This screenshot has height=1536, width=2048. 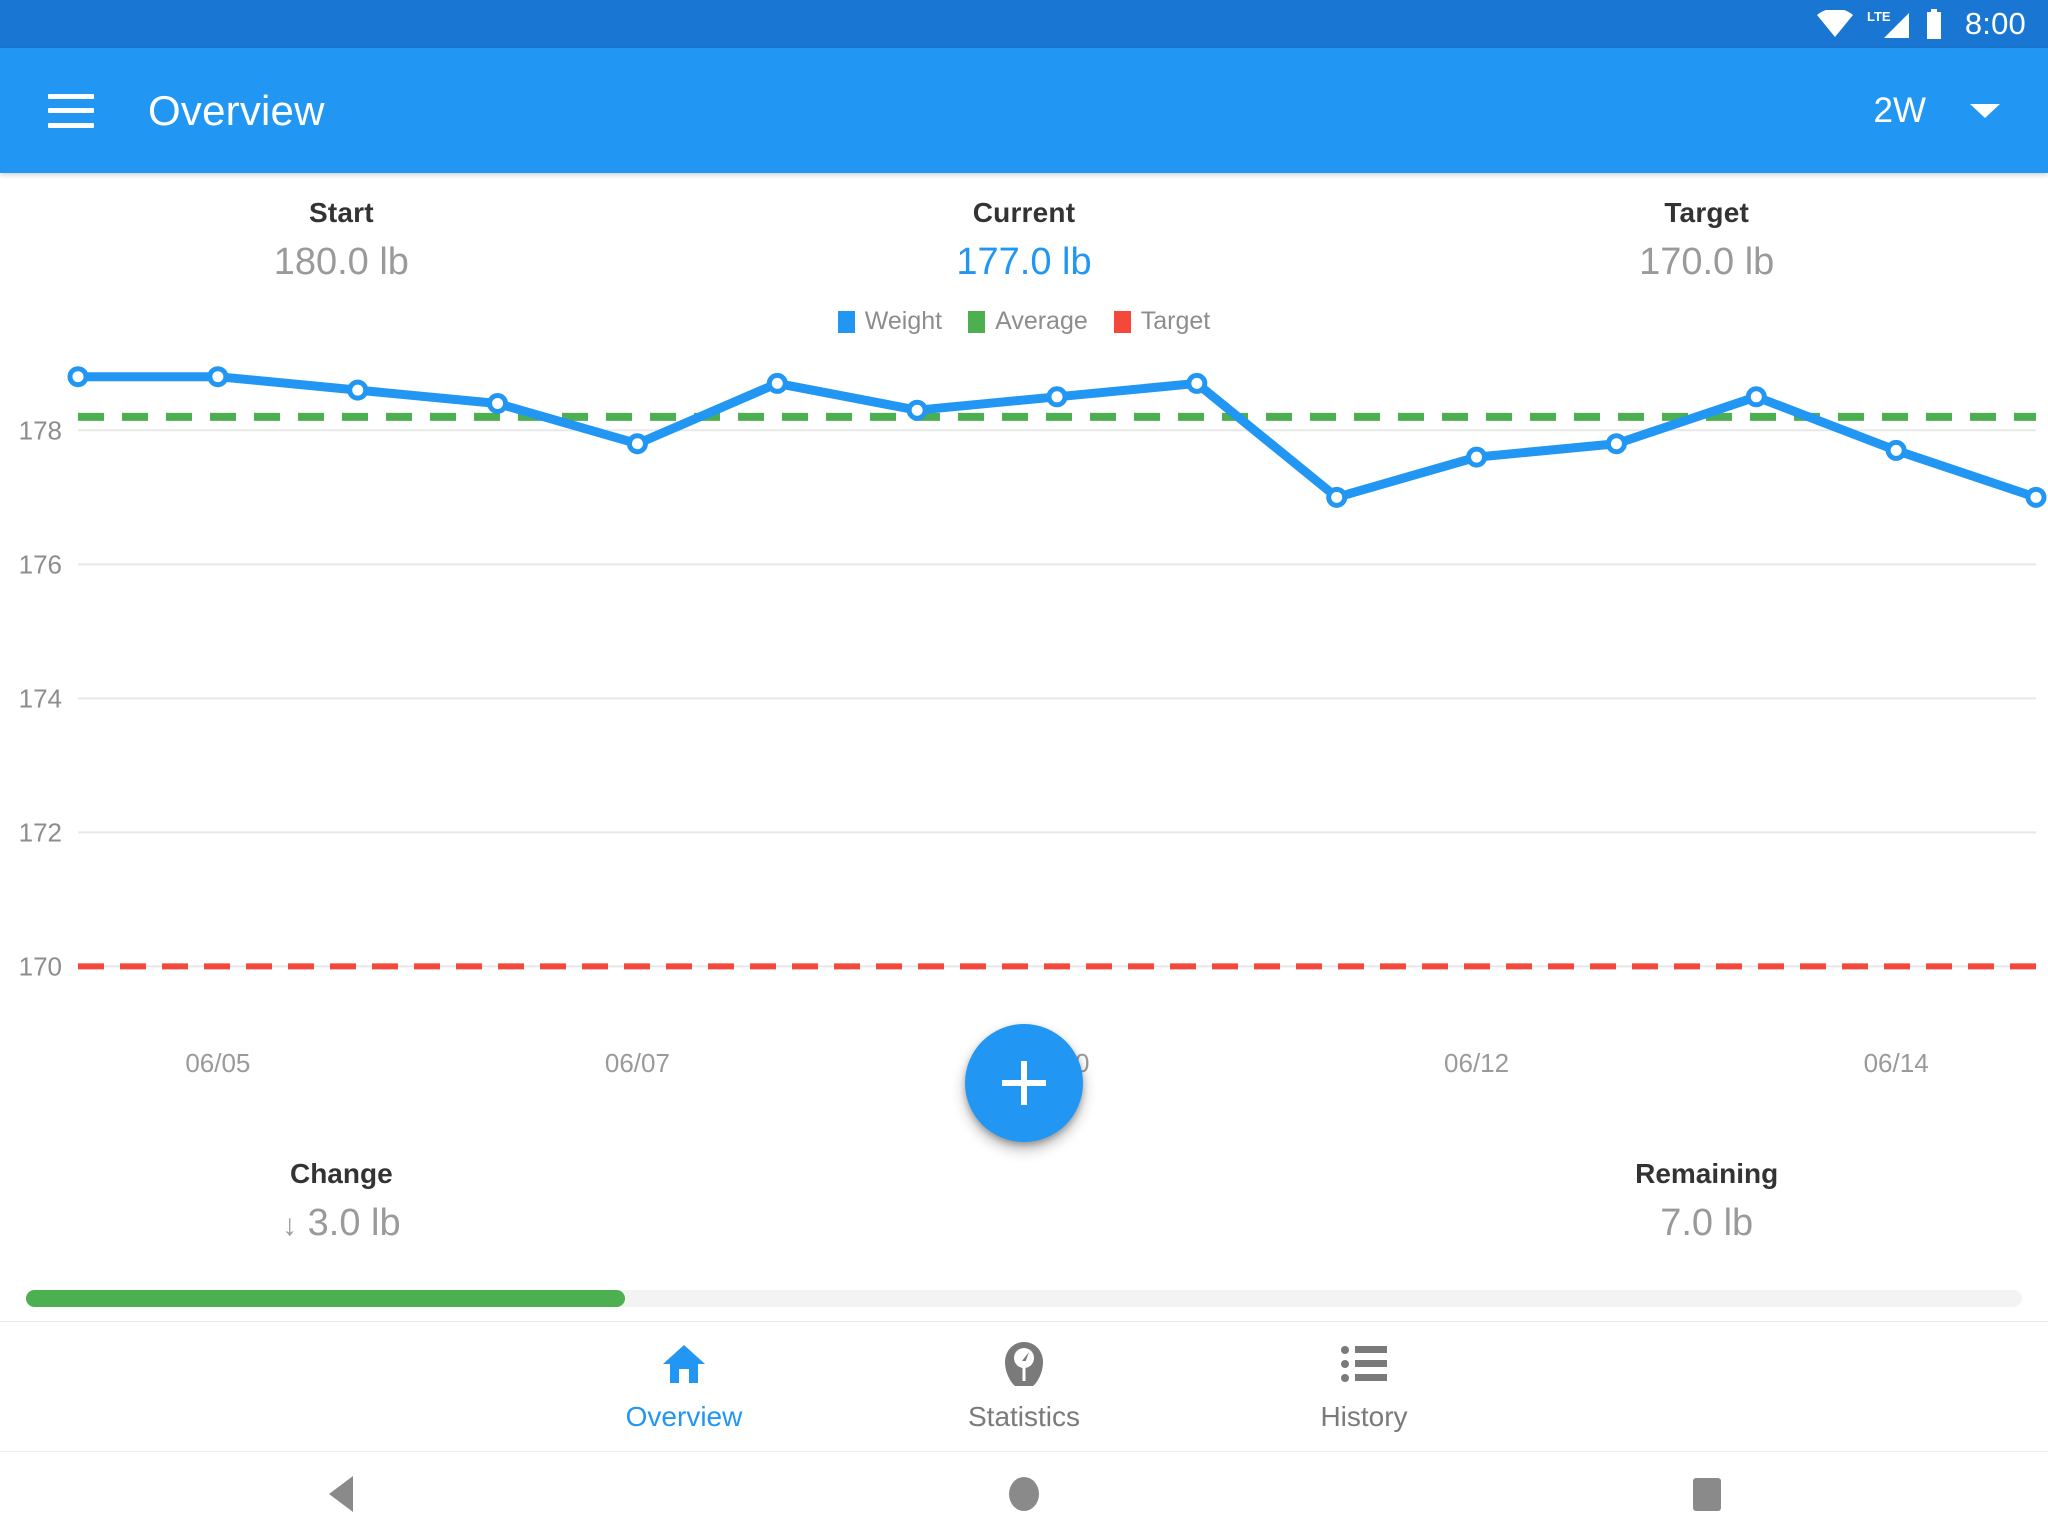 What do you see at coordinates (684, 1416) in the screenshot?
I see `nav-label: Overview` at bounding box center [684, 1416].